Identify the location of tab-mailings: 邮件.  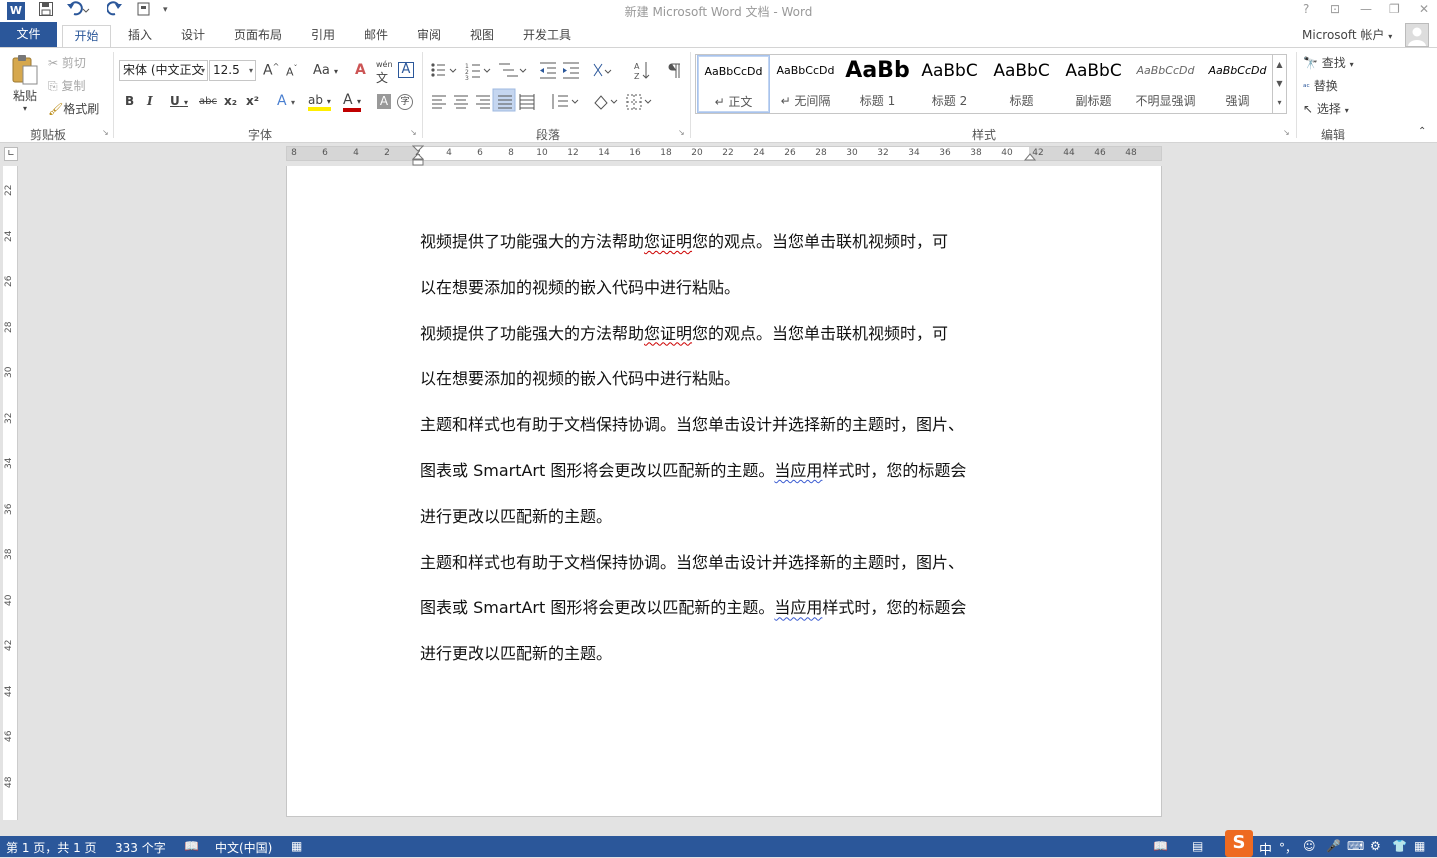
(376, 36).